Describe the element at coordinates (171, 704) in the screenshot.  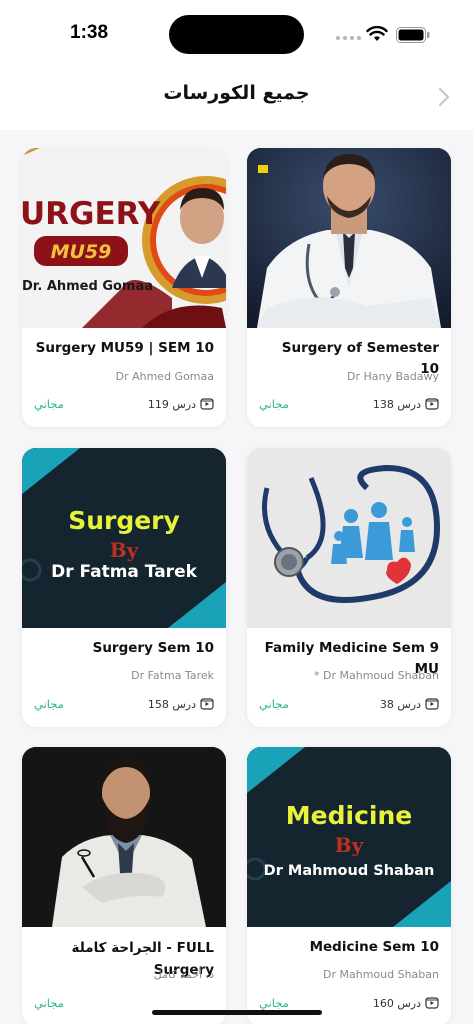
I see `lessons-text: 158 درس` at that location.